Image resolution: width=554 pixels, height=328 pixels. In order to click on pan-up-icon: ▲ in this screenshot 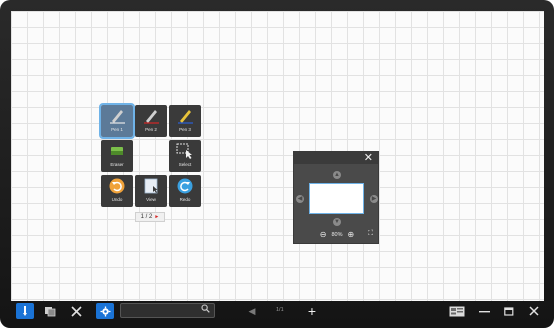, I will do `click(337, 175)`.